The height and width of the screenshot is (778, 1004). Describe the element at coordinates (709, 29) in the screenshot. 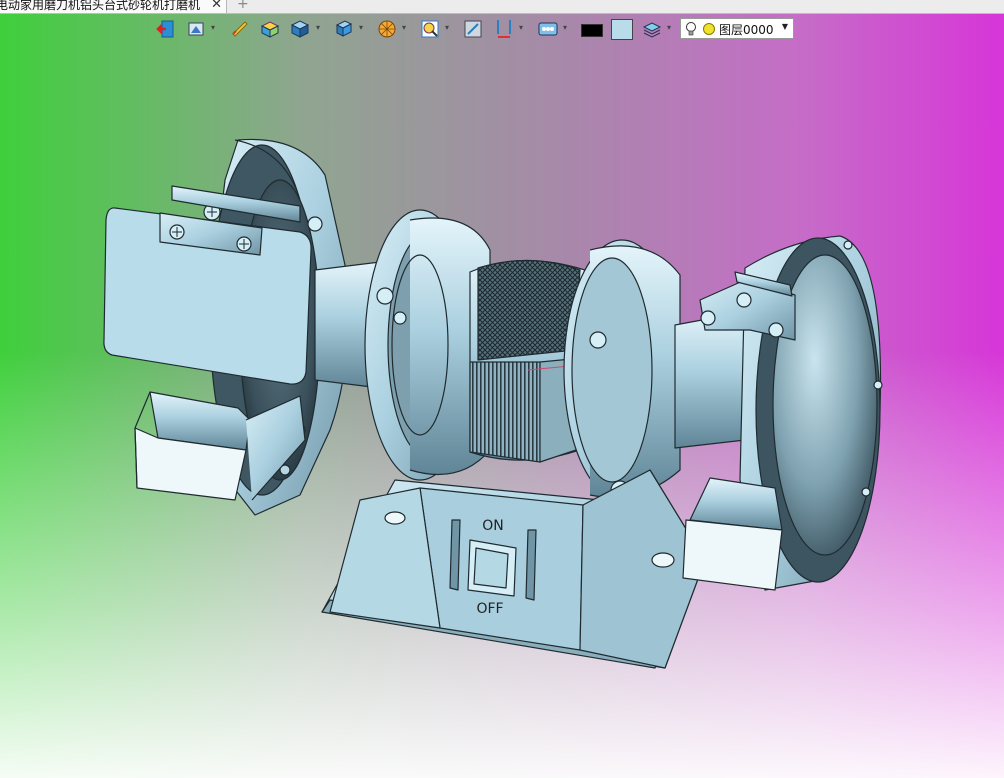

I see `layer-state-icon` at that location.